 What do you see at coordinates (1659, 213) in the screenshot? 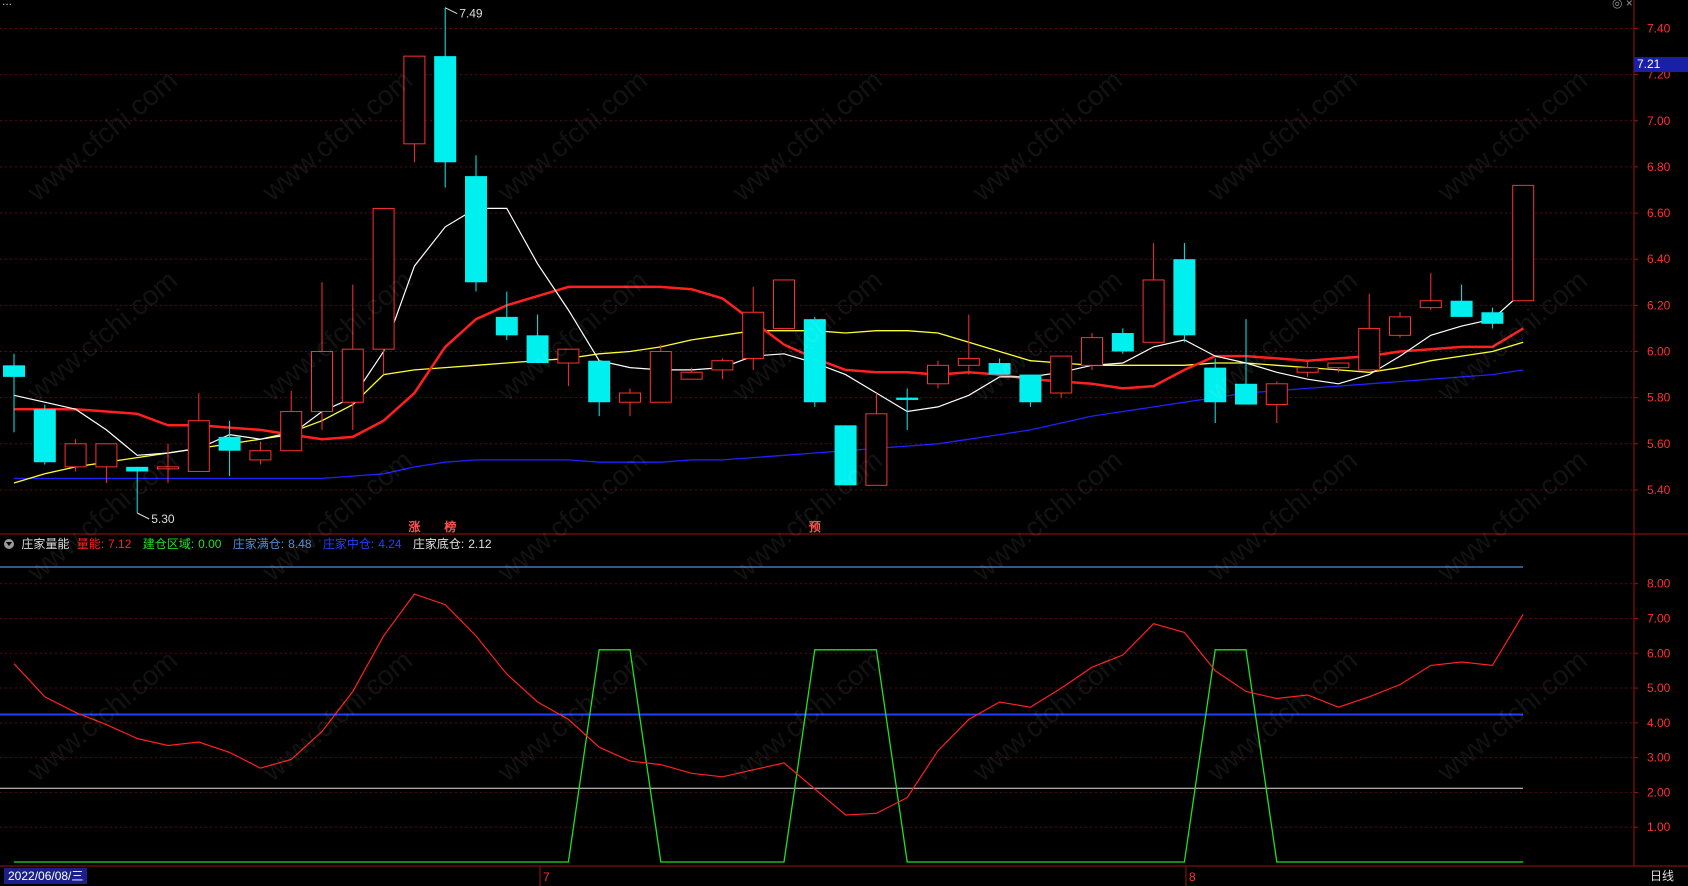
I see `price-tick-label: 6.60` at bounding box center [1659, 213].